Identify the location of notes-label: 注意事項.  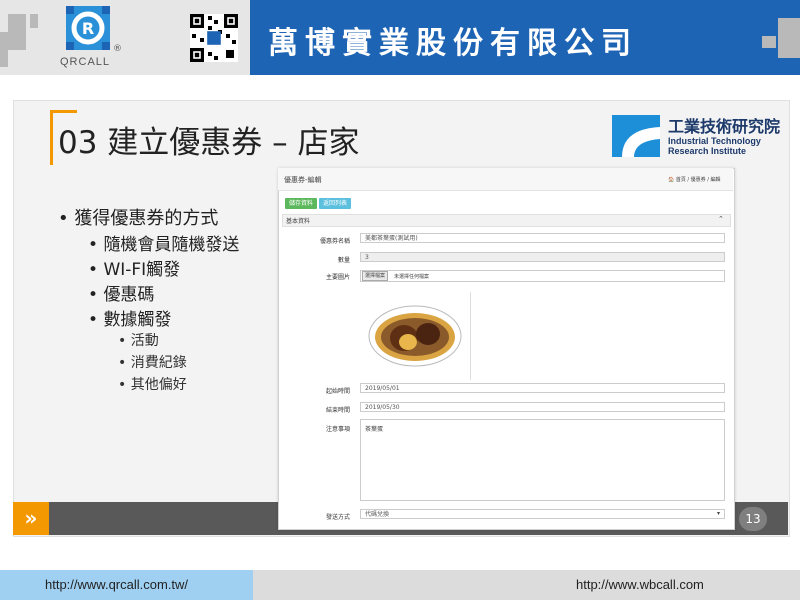
(337, 429).